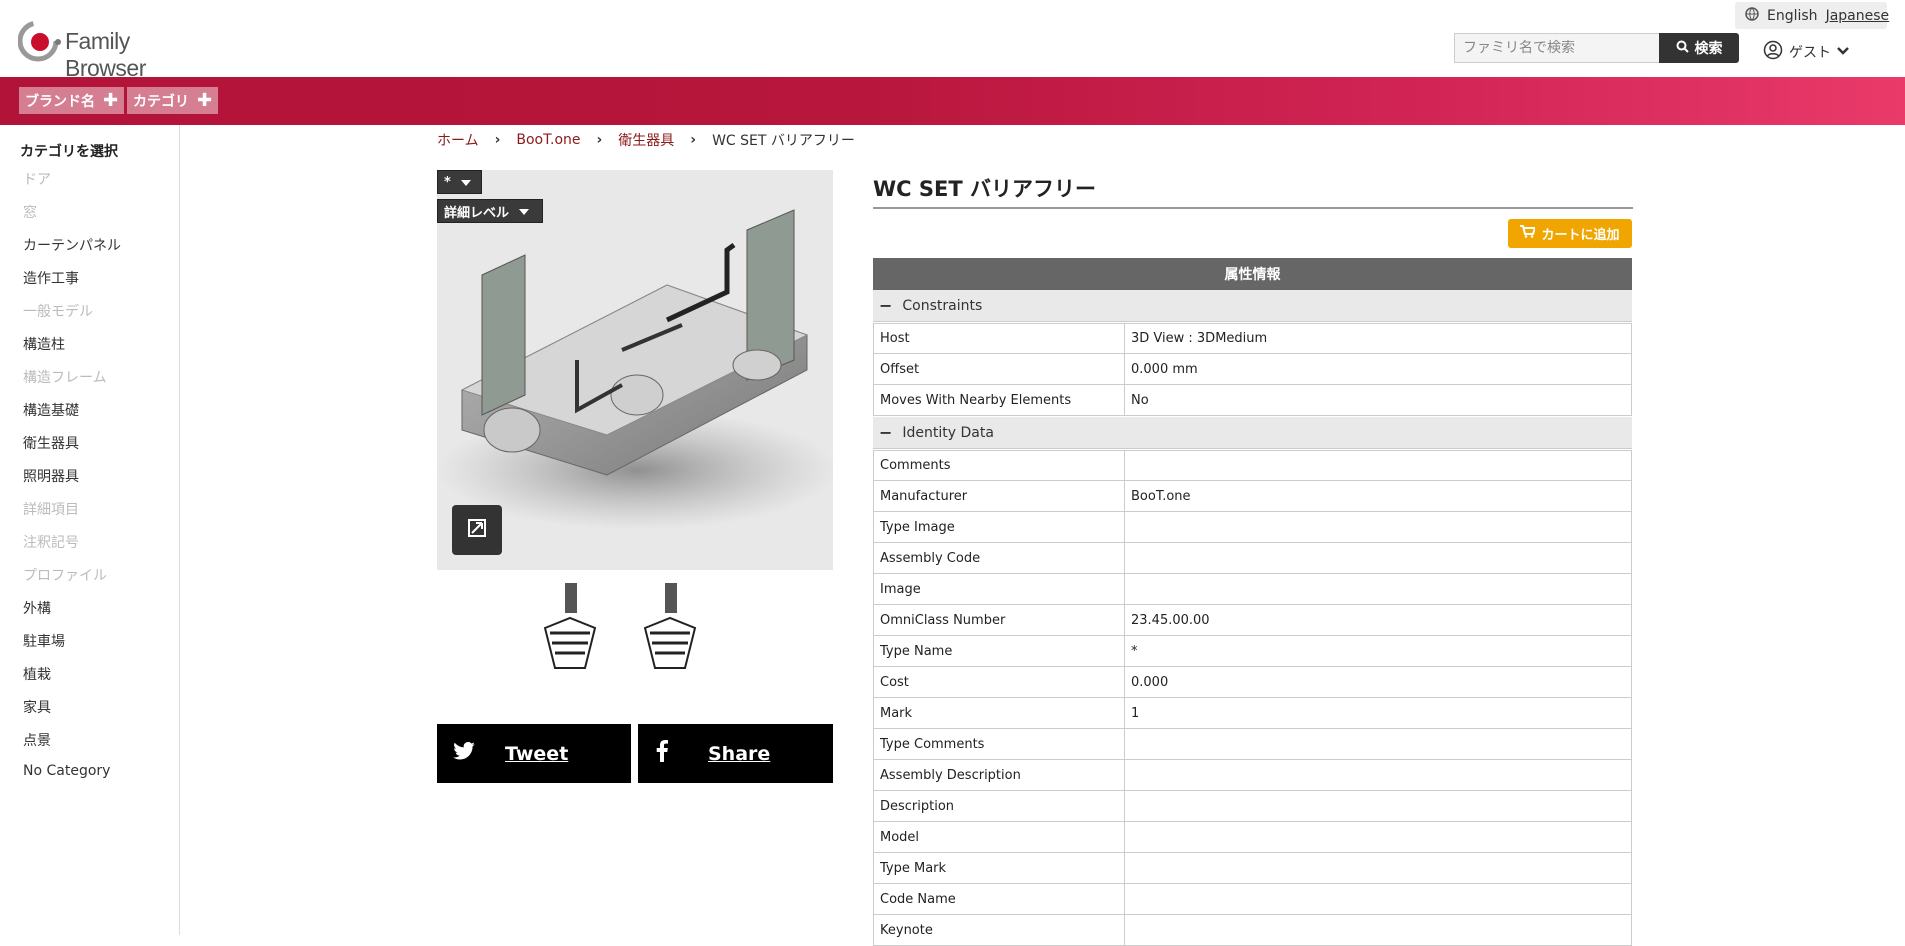 The width and height of the screenshot is (1905, 946). Describe the element at coordinates (1682, 48) in the screenshot. I see `search-icon` at that location.